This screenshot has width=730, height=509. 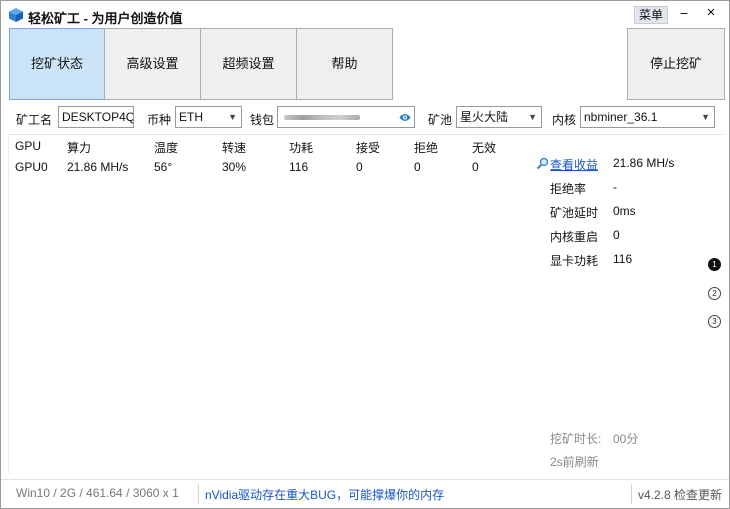 I want to click on worker-name-label: 矿工名, so click(x=34, y=120).